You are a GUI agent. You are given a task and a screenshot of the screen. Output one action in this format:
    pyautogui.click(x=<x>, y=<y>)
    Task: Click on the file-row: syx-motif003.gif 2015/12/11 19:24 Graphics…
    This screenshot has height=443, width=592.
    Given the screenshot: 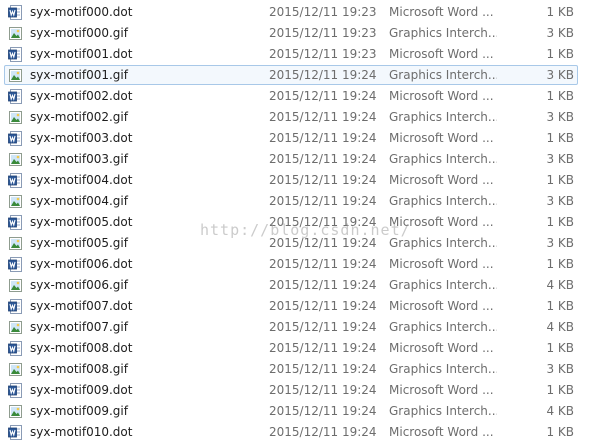 What is the action you would take?
    pyautogui.click(x=296, y=159)
    